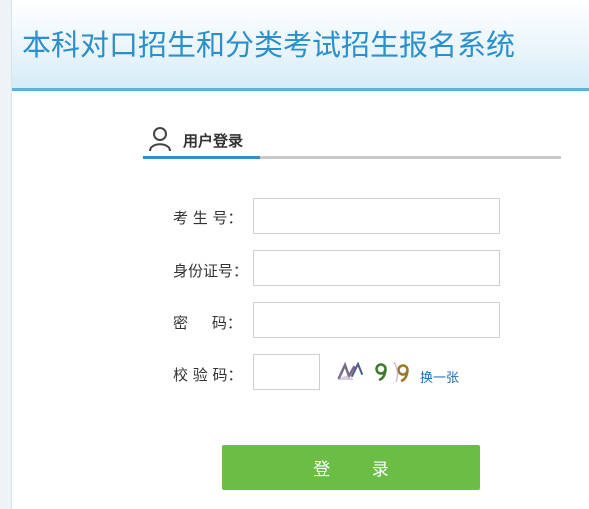  Describe the element at coordinates (211, 271) in the screenshot. I see `id-card-label: 身份证号：` at that location.